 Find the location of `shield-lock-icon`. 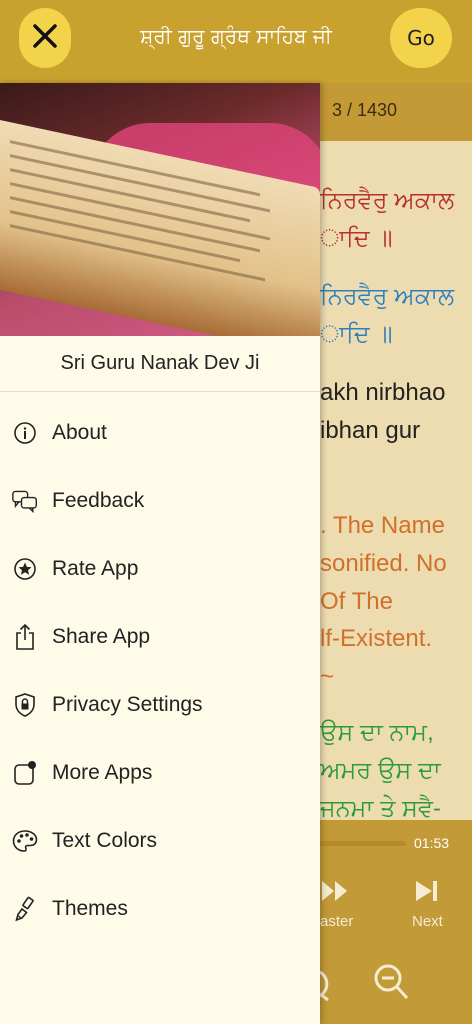

shield-lock-icon is located at coordinates (25, 705).